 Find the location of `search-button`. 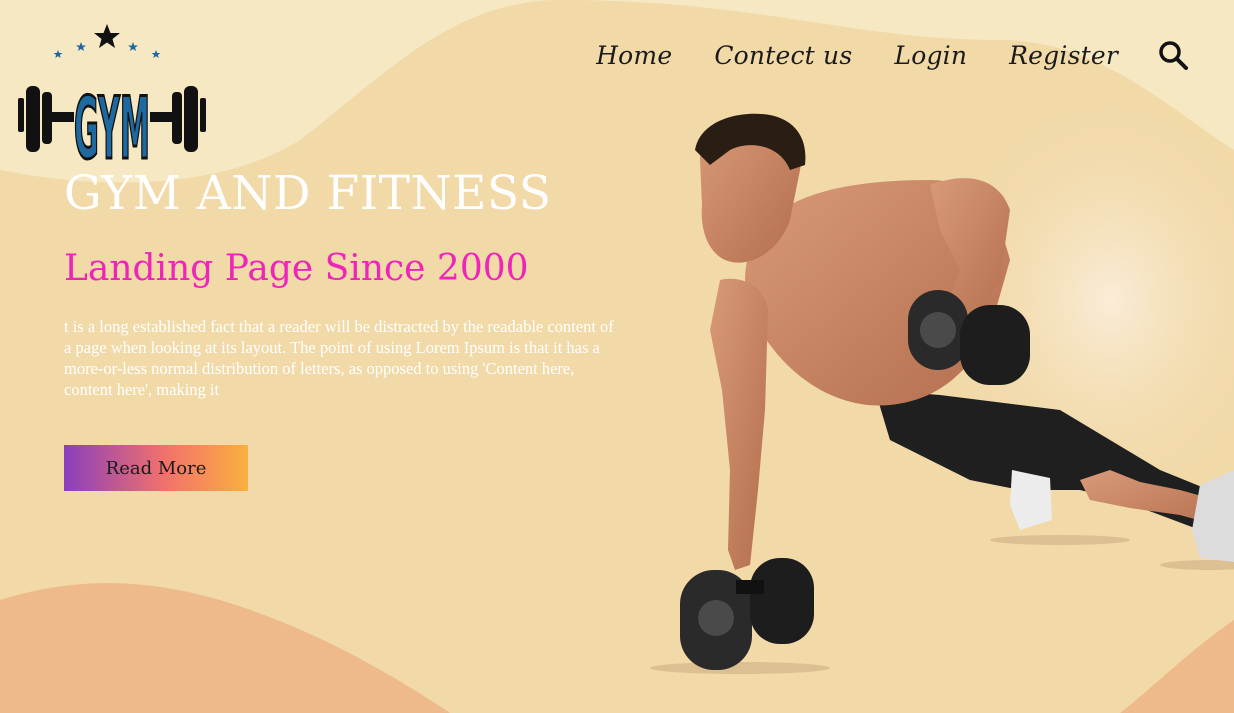

search-button is located at coordinates (1173, 55).